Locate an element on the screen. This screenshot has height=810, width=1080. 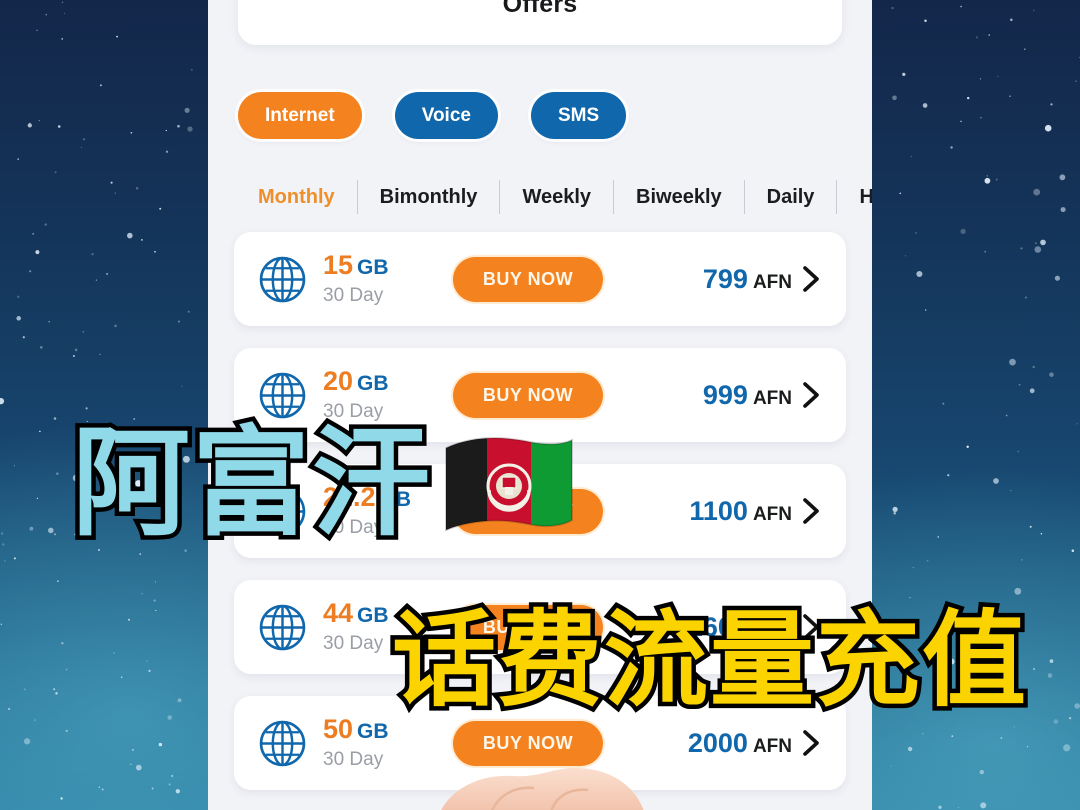
offer-card: 20 GB 30 Day BUY NOW 999 AFN is located at coordinates (540, 395).